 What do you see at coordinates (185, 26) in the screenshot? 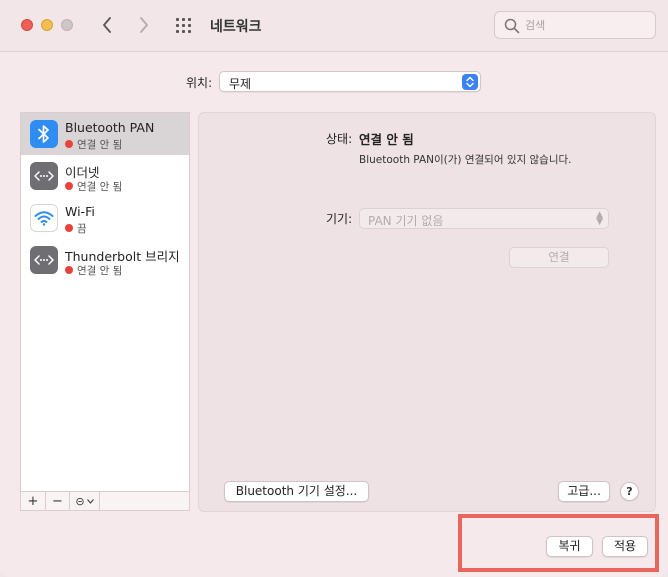
I see `show-all-grid-button` at bounding box center [185, 26].